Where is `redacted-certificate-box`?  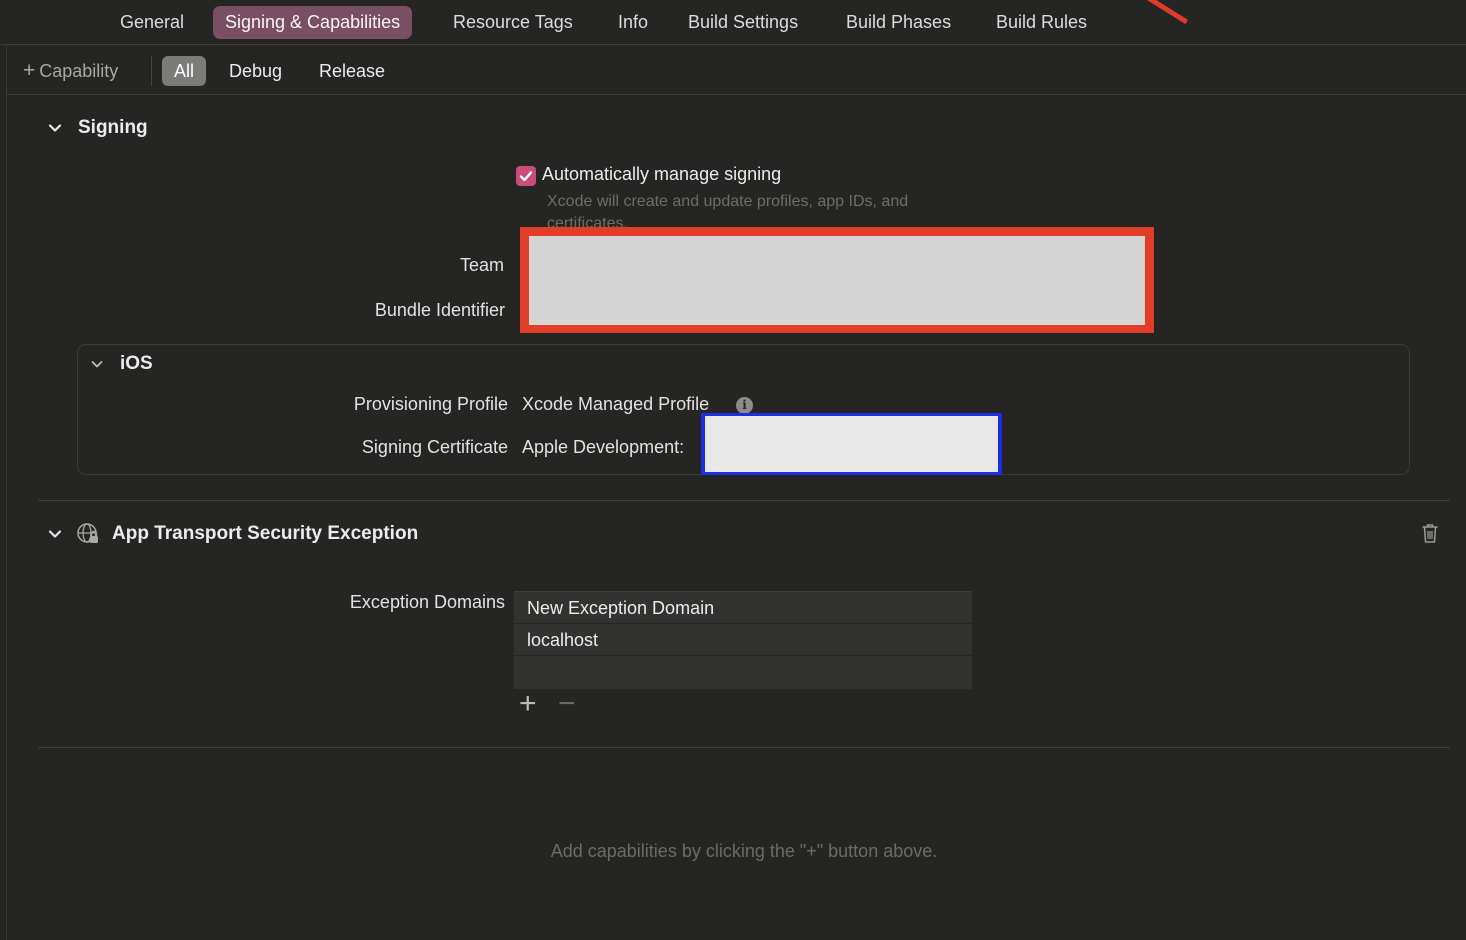
redacted-certificate-box is located at coordinates (851, 444).